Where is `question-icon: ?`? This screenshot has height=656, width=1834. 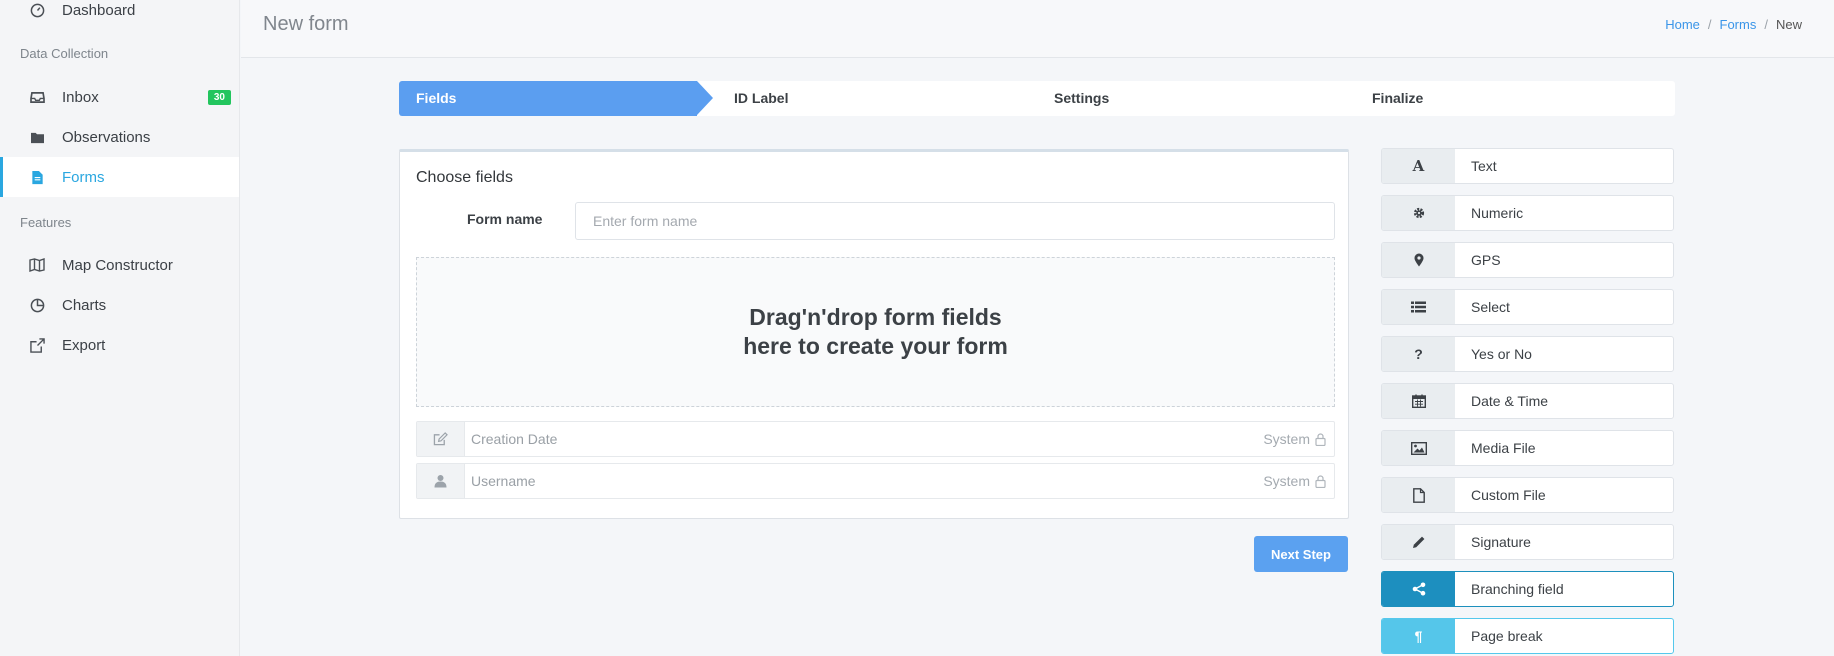
question-icon: ? is located at coordinates (1418, 354).